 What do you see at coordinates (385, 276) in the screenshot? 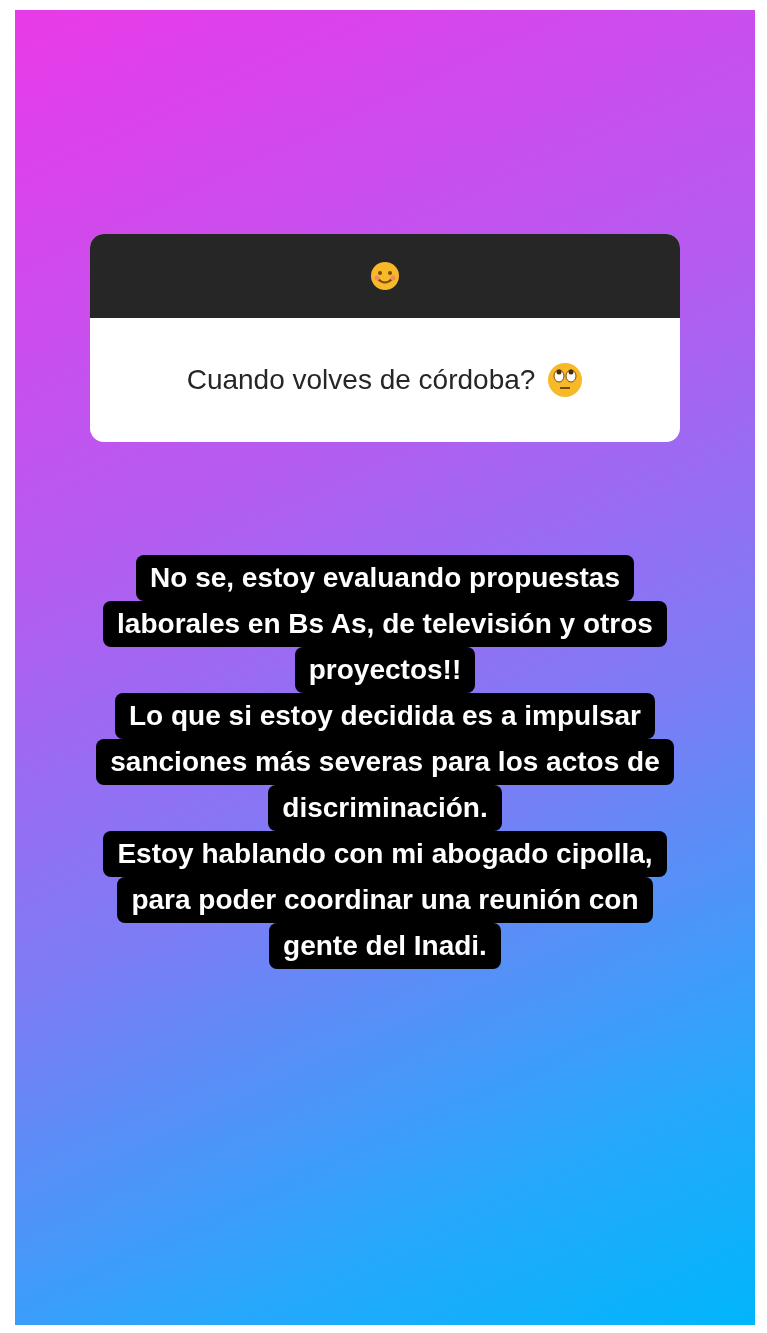
I see `smiling-face-icon` at bounding box center [385, 276].